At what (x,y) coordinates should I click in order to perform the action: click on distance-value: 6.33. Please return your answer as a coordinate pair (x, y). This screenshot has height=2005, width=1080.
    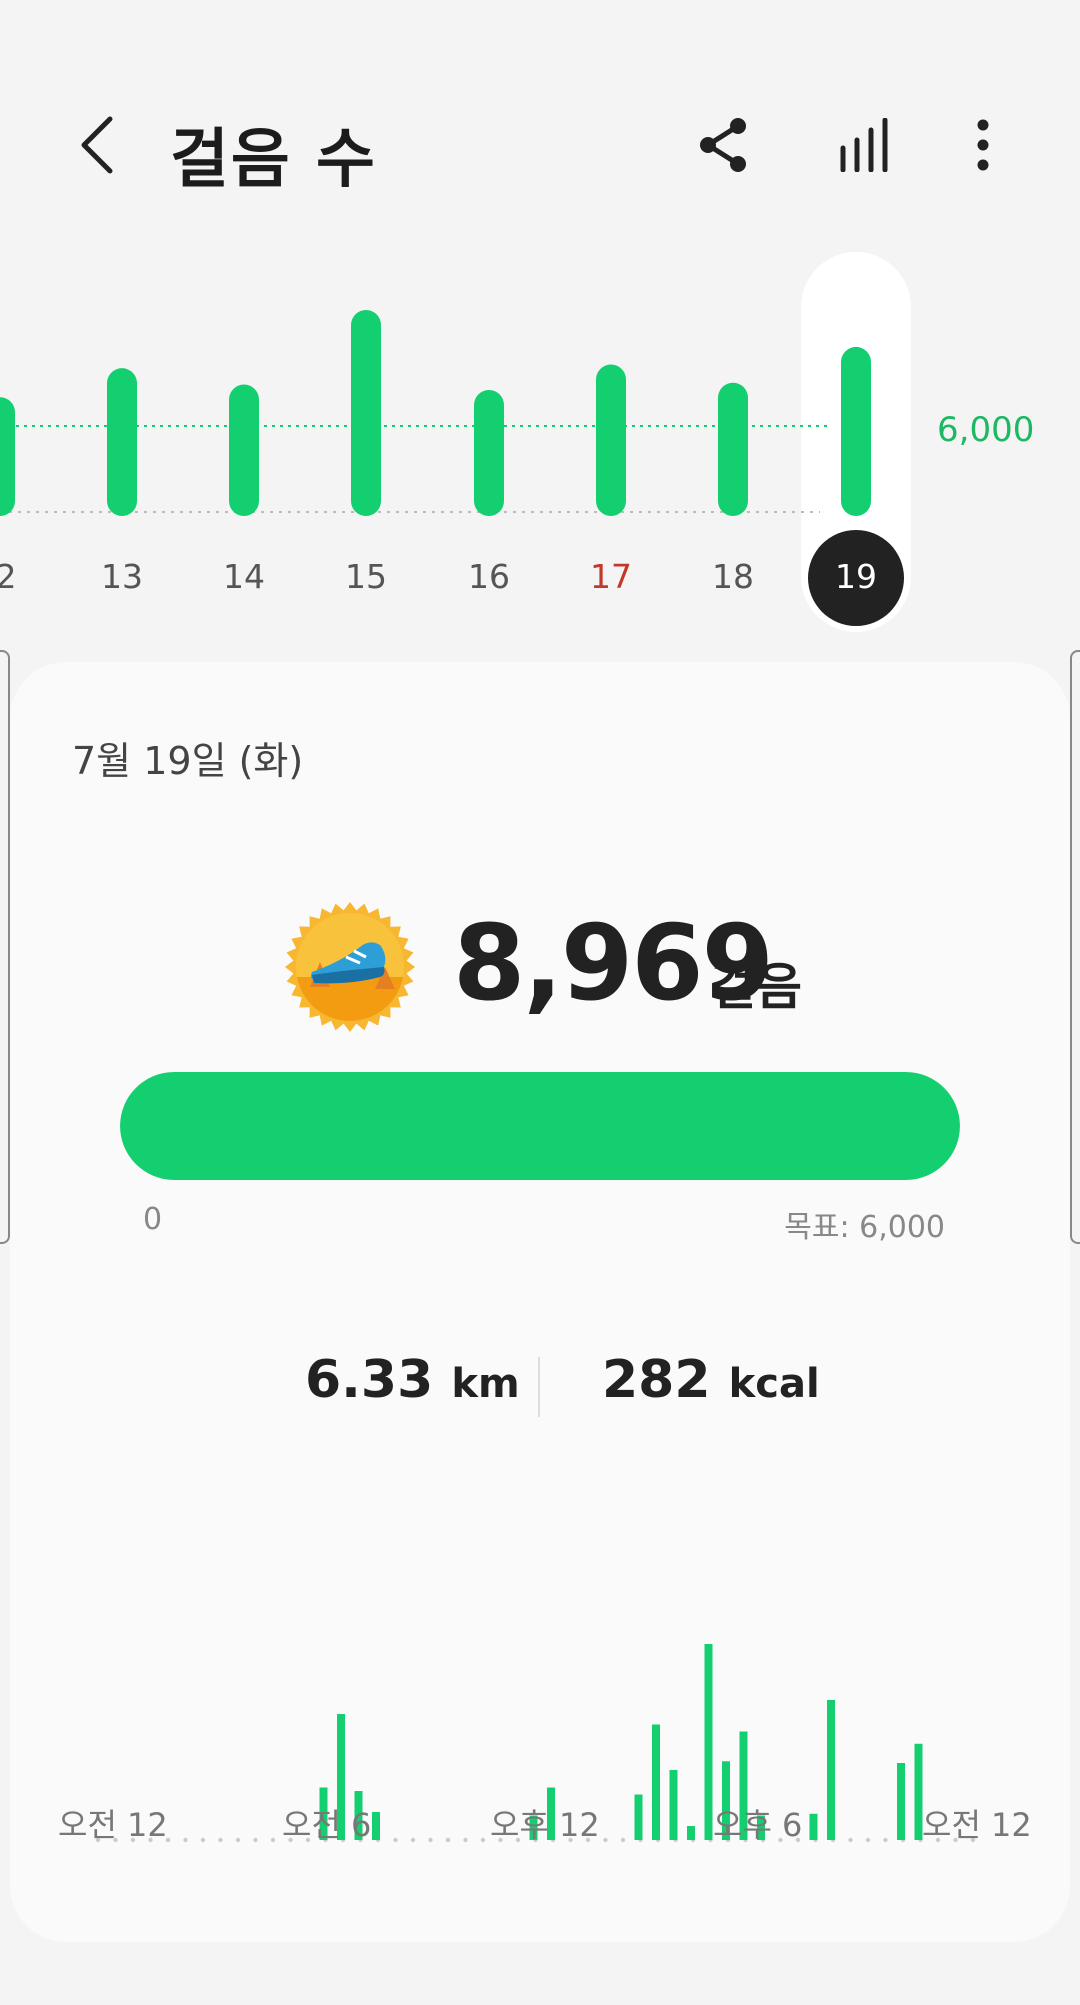
    Looking at the image, I should click on (369, 1380).